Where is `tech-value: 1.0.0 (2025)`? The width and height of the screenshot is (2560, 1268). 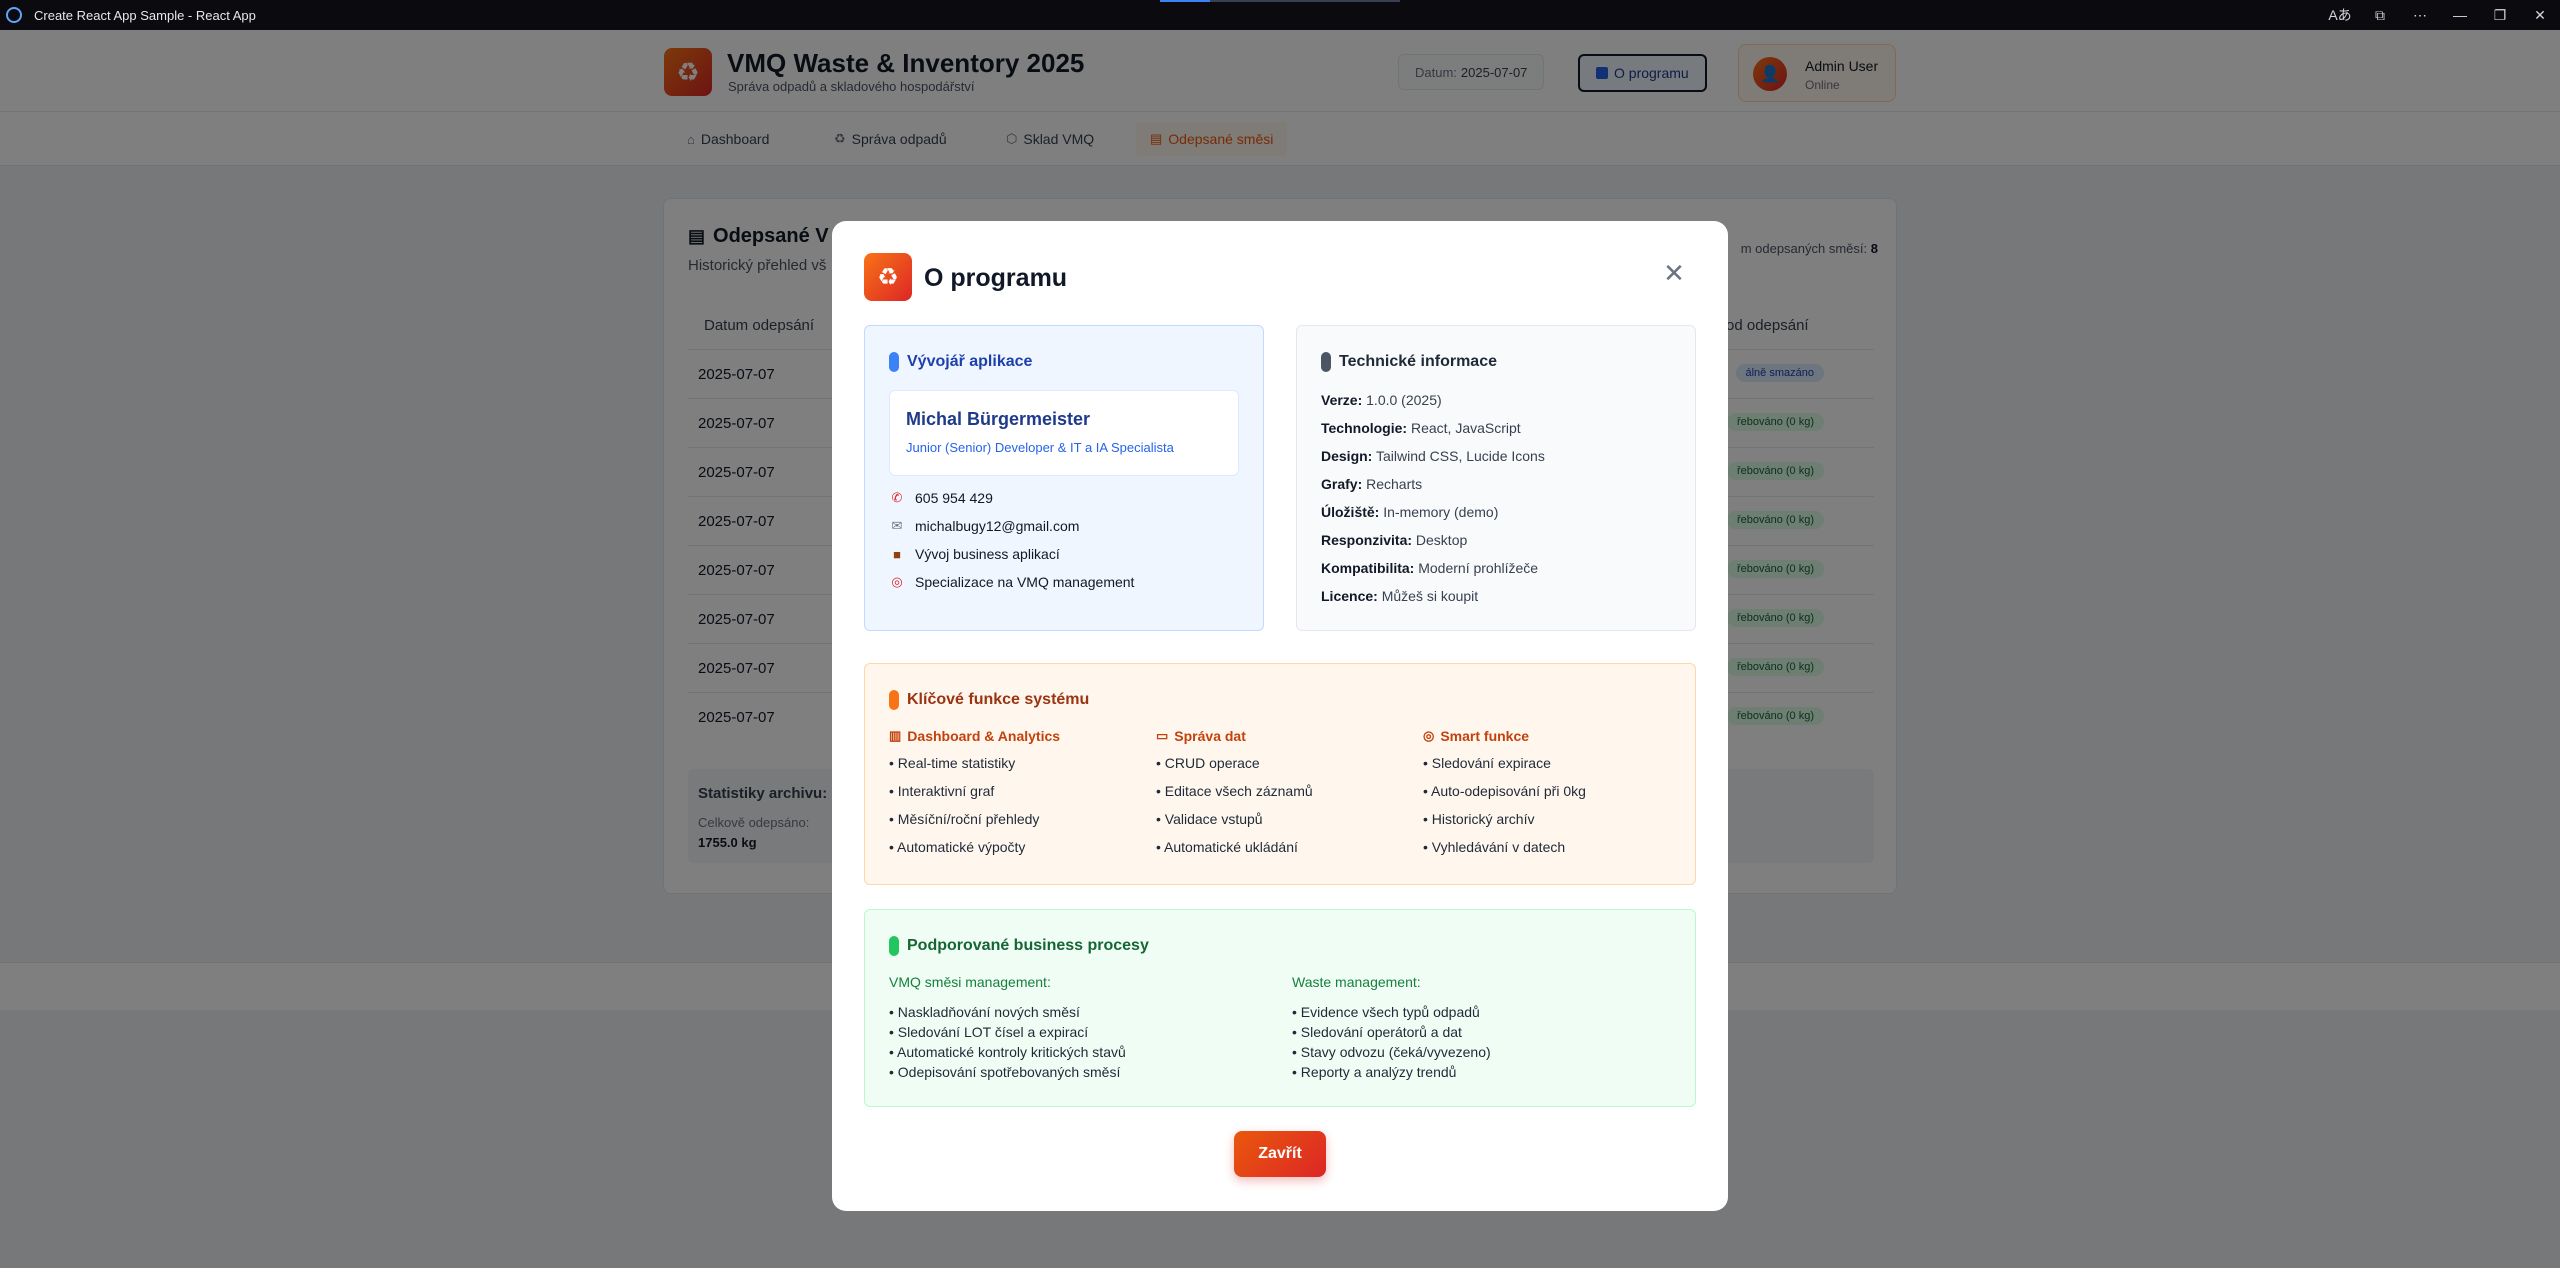 tech-value: 1.0.0 (2025) is located at coordinates (1404, 400).